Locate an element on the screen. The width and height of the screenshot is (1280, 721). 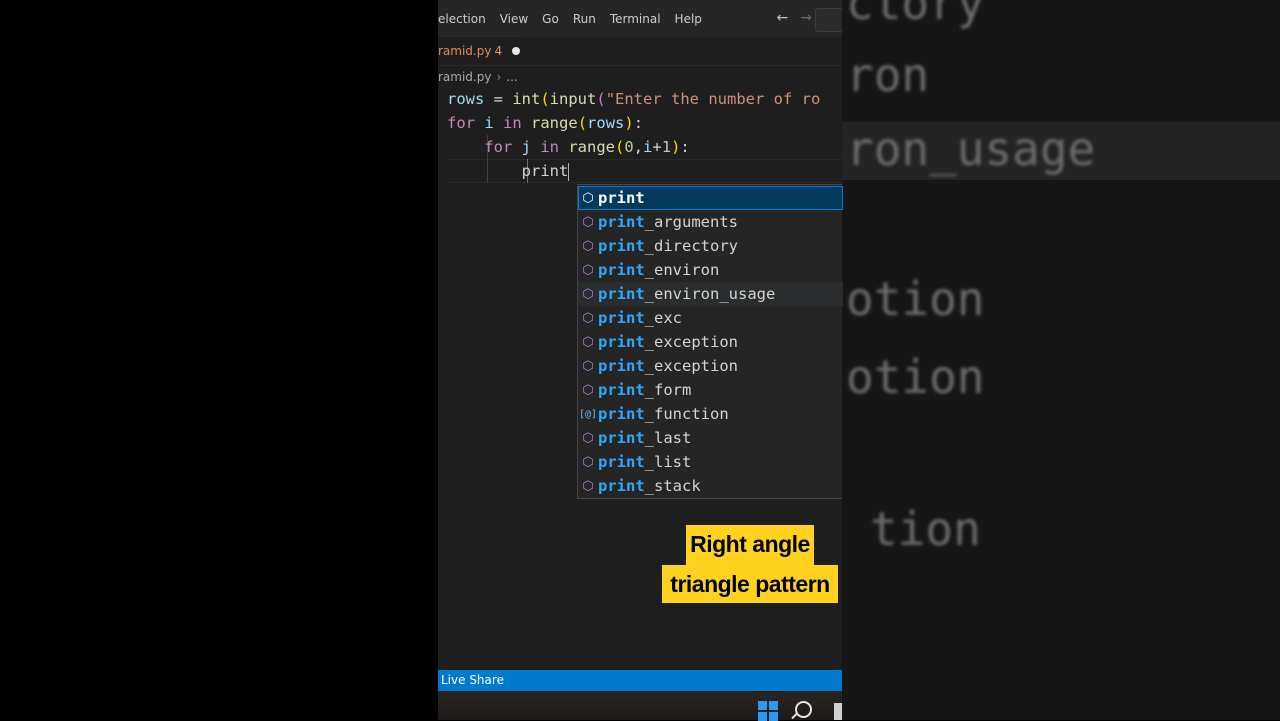
suggestion-item: ⬡ print _environ_usage is located at coordinates (710, 294).